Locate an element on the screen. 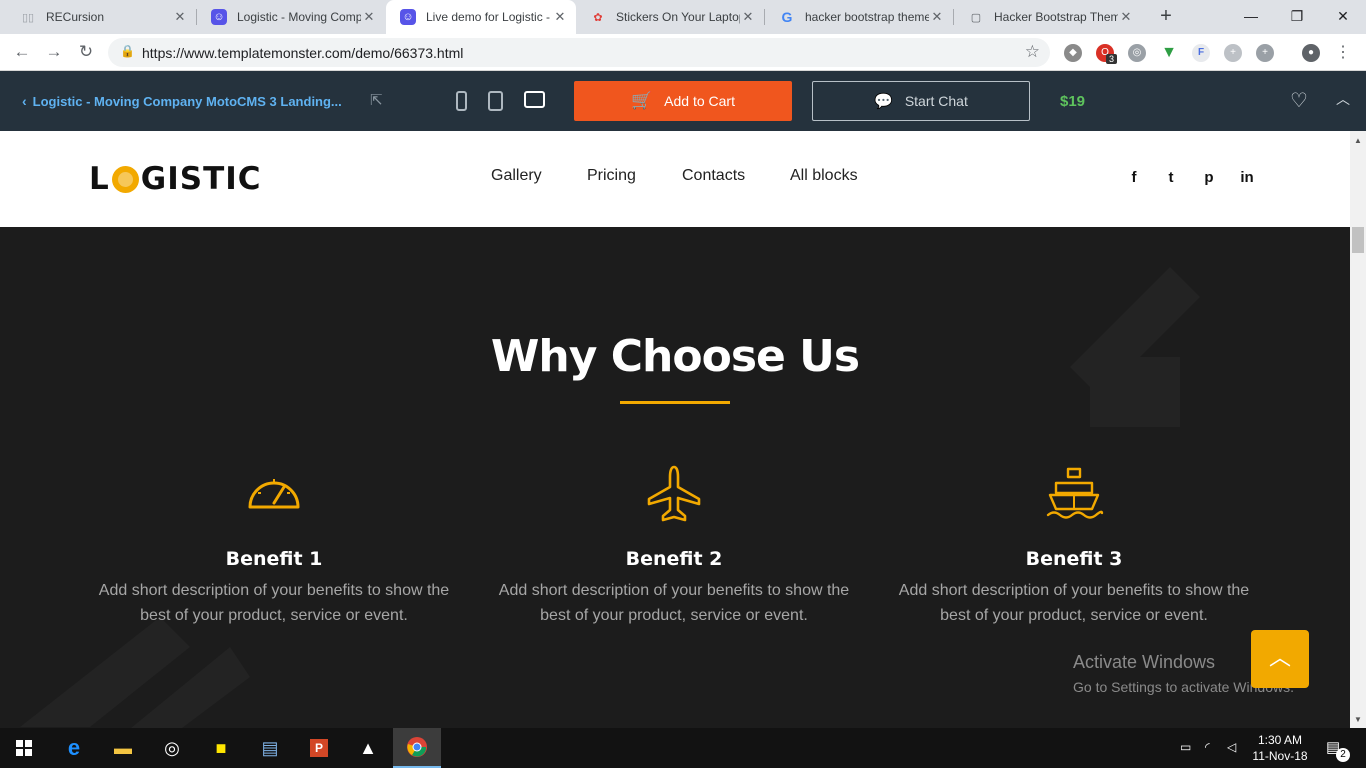 This screenshot has width=1366, height=768. tab-title: Logistic - Moving Comp is located at coordinates (299, 17).